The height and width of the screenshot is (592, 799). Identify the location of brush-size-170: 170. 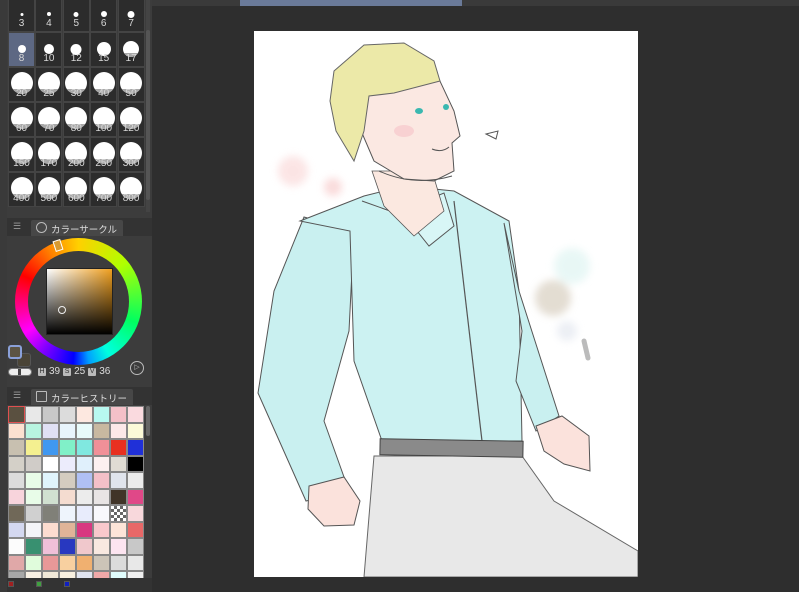
(49, 154).